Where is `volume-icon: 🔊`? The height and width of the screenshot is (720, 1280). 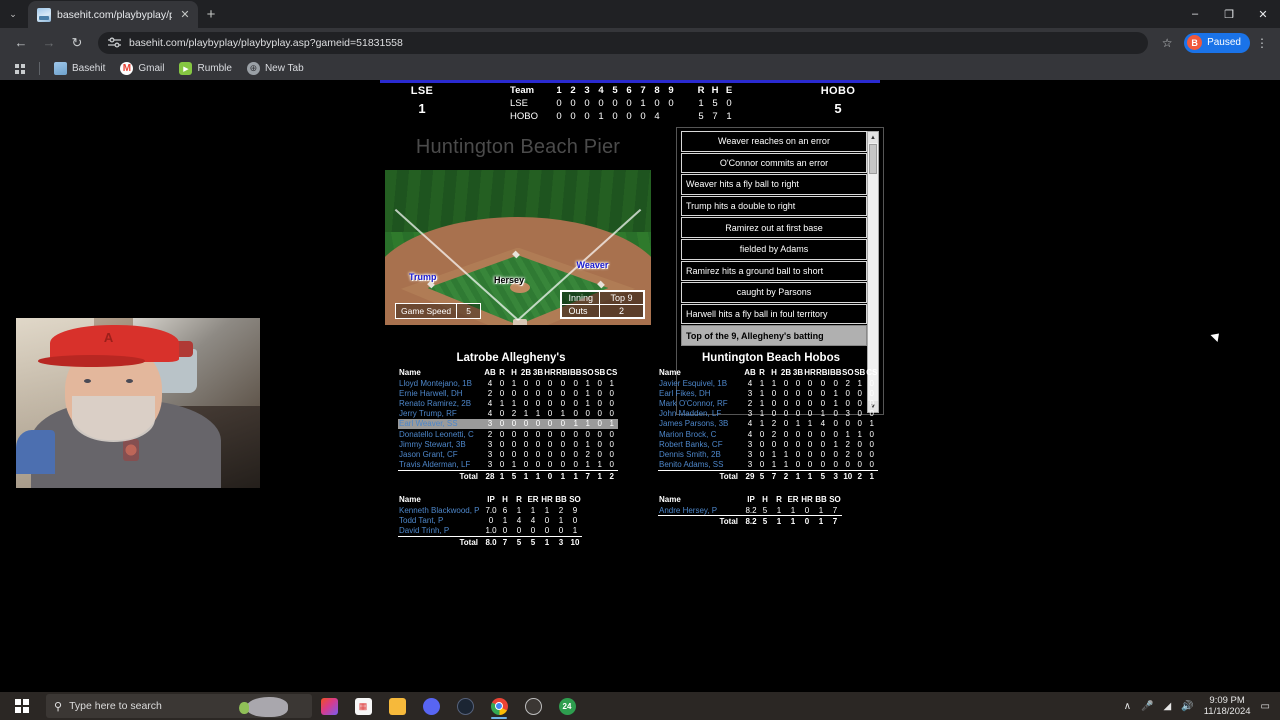 volume-icon: 🔊 is located at coordinates (1187, 706).